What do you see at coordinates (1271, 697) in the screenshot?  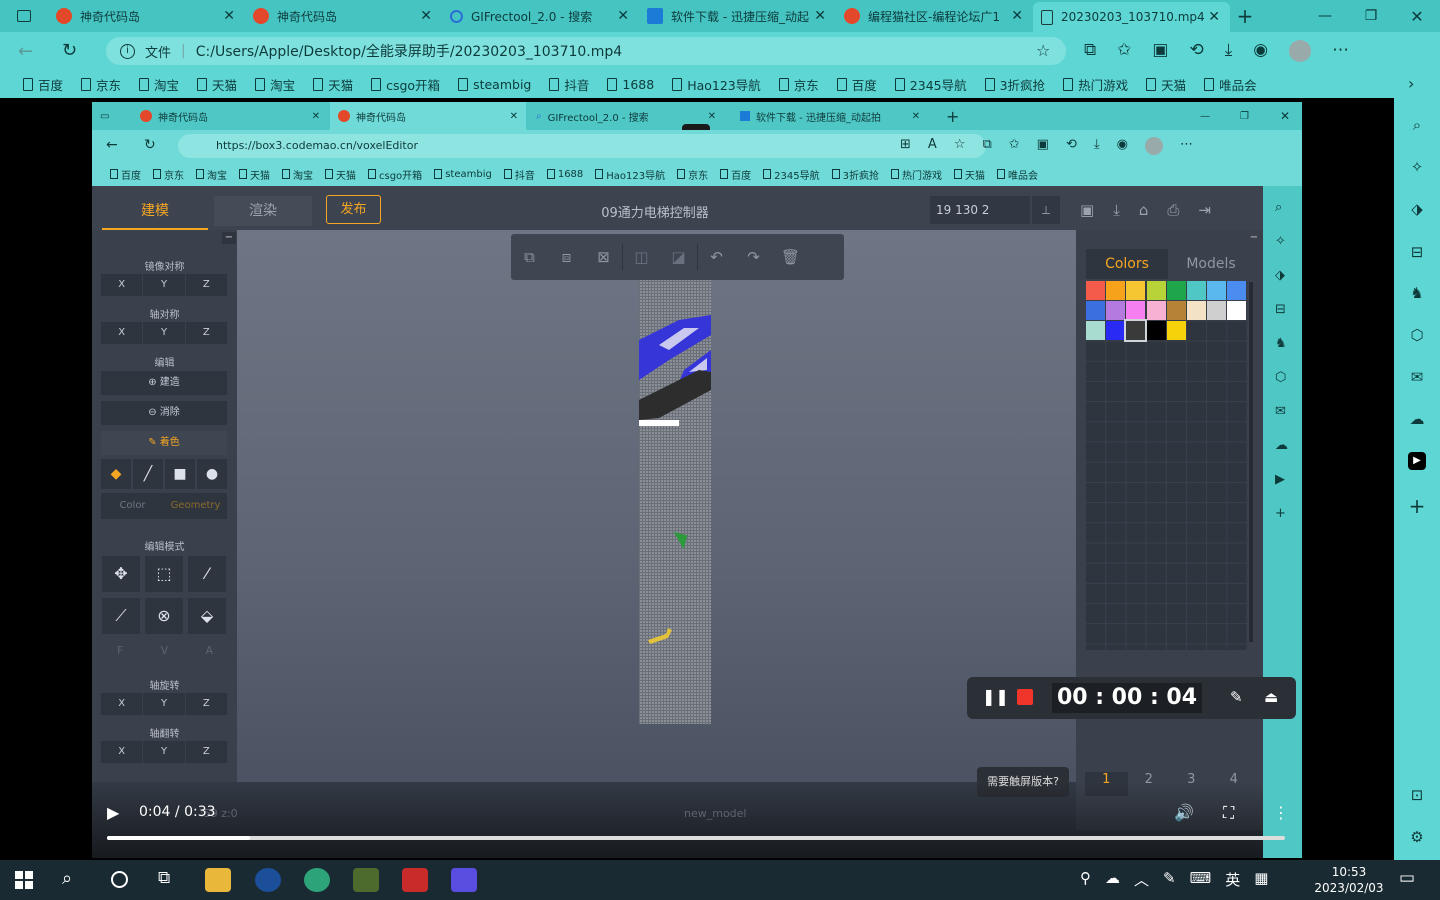 I see `camera-icon: ⏏` at bounding box center [1271, 697].